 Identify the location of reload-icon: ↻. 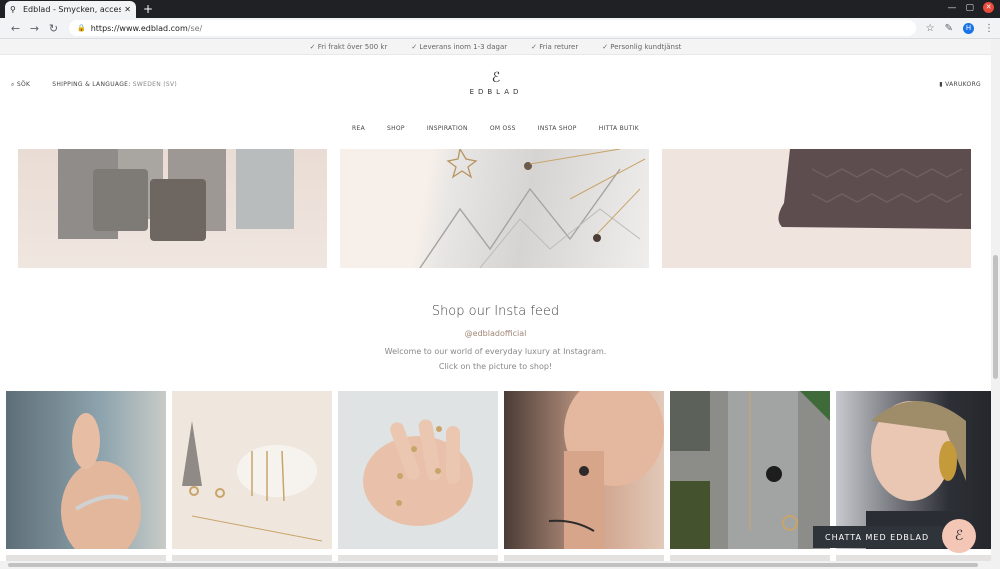
(53, 28).